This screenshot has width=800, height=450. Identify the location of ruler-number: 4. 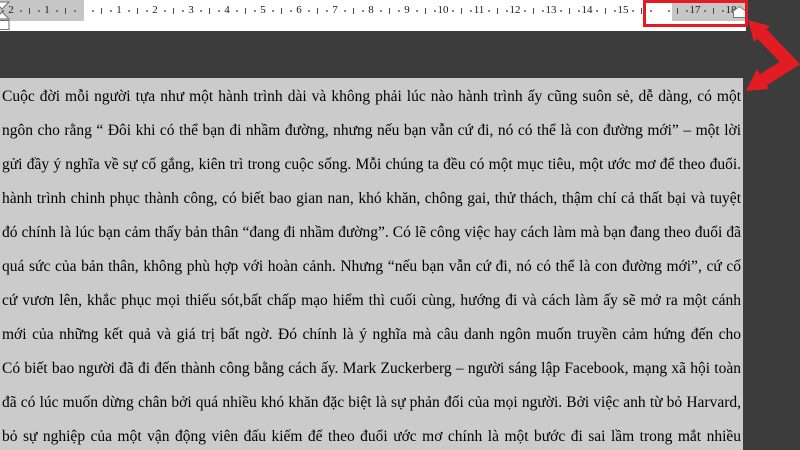
(227, 10).